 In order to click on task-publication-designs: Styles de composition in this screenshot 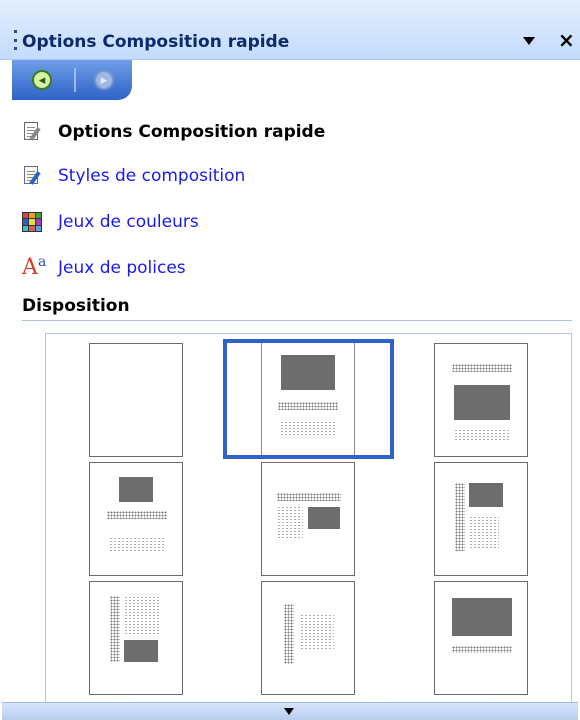, I will do `click(133, 176)`.